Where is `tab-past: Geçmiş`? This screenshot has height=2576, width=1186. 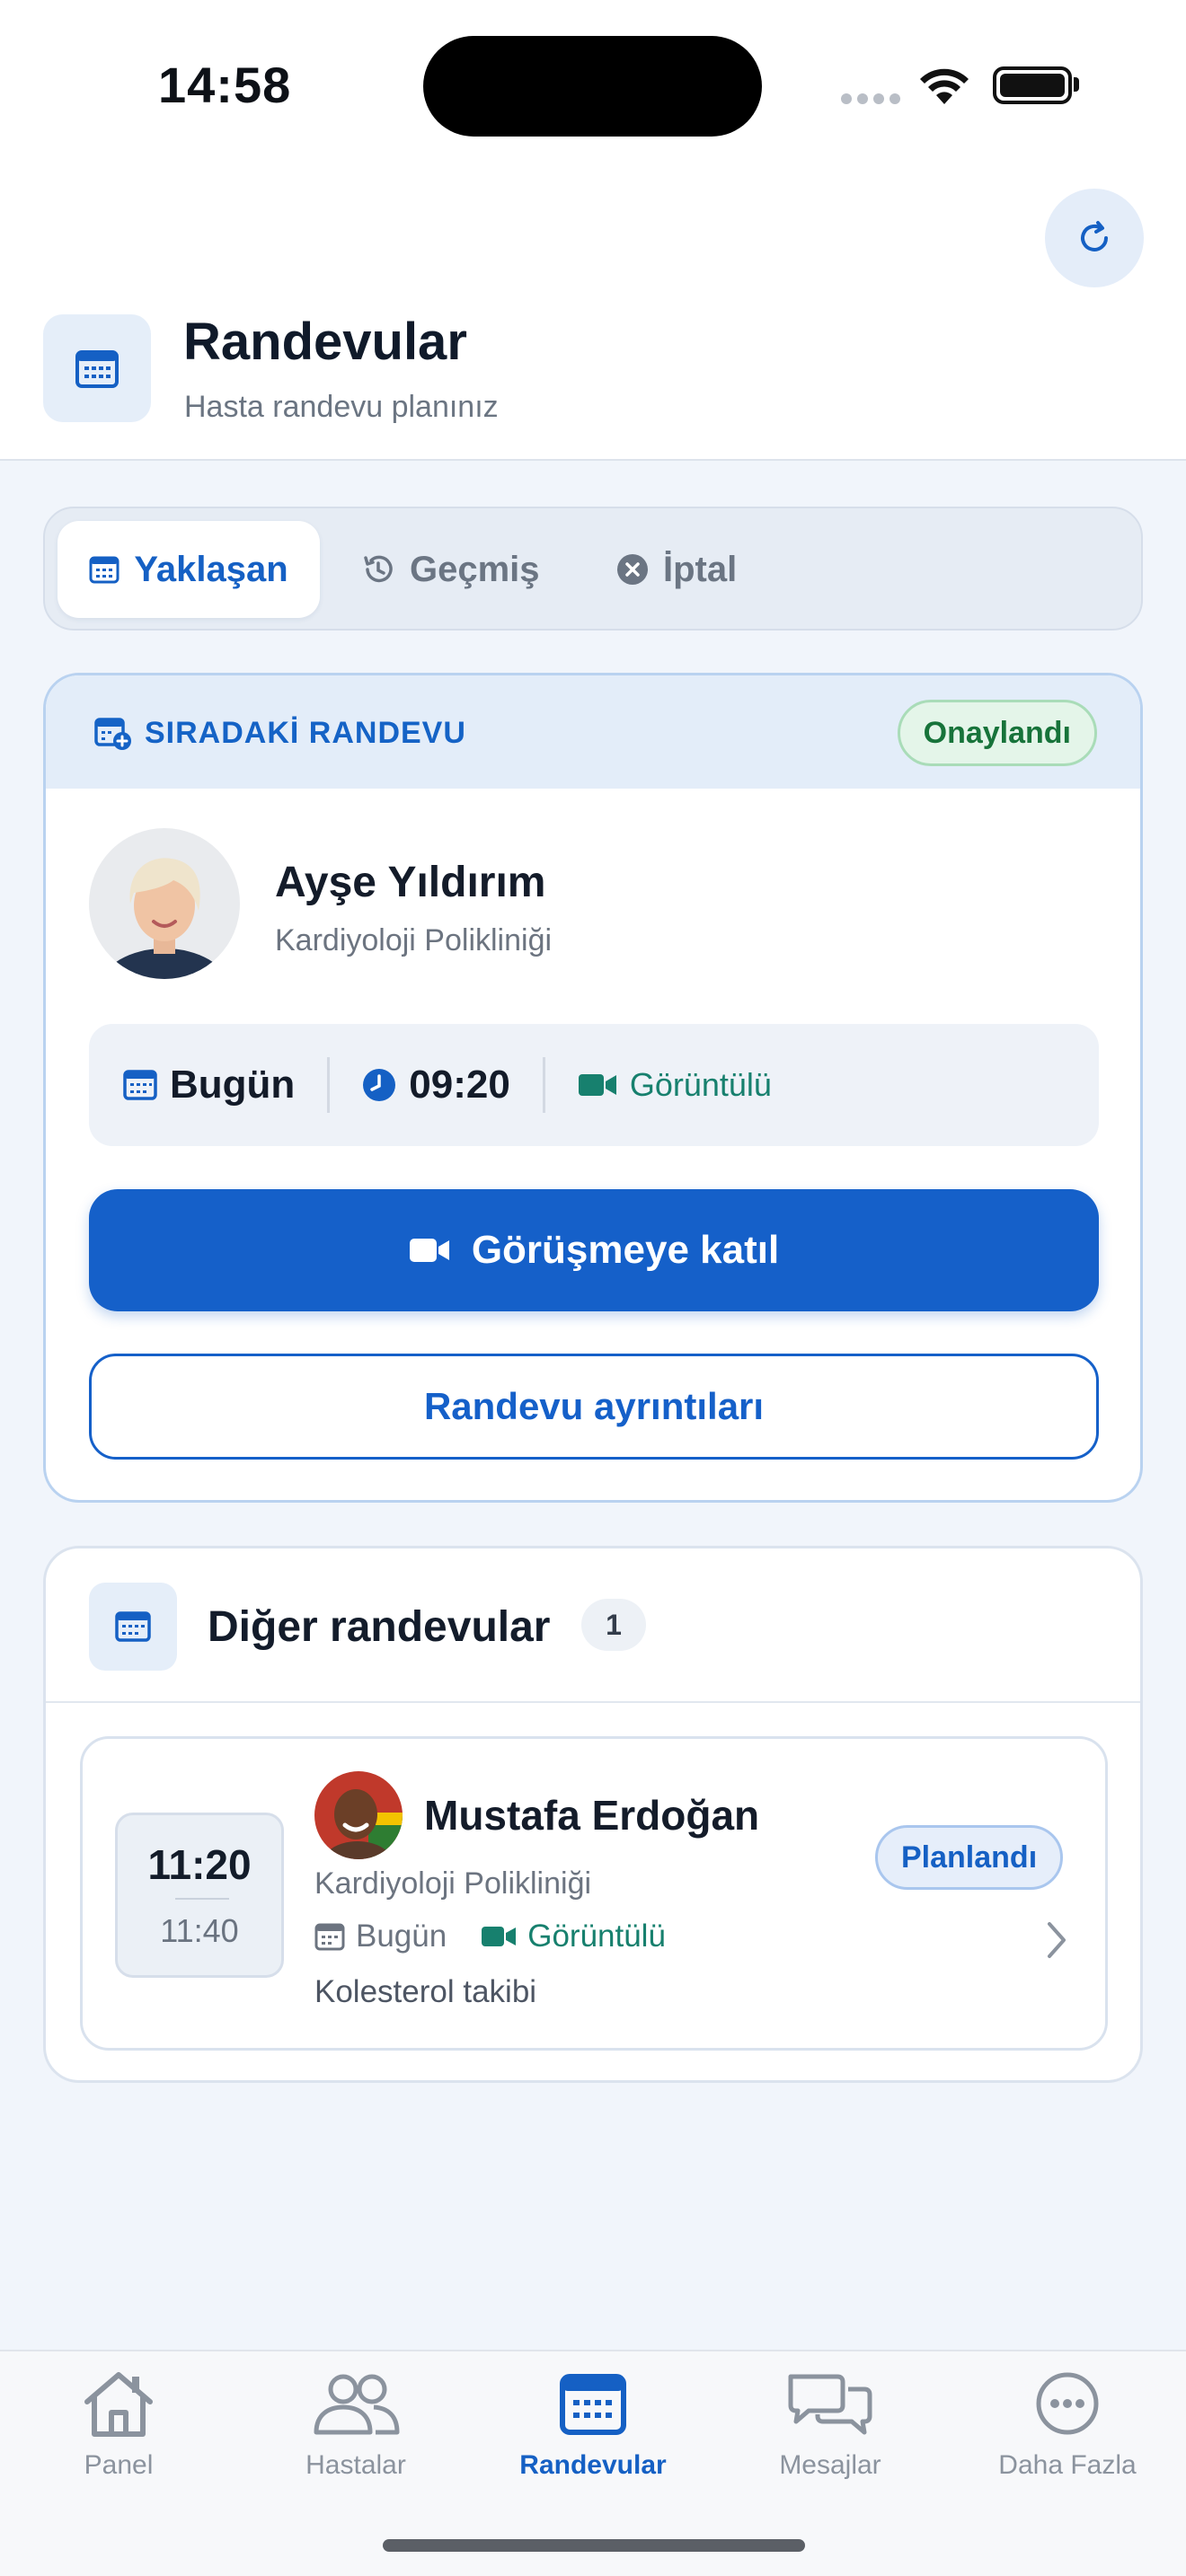 tab-past: Geçmiş is located at coordinates (450, 569).